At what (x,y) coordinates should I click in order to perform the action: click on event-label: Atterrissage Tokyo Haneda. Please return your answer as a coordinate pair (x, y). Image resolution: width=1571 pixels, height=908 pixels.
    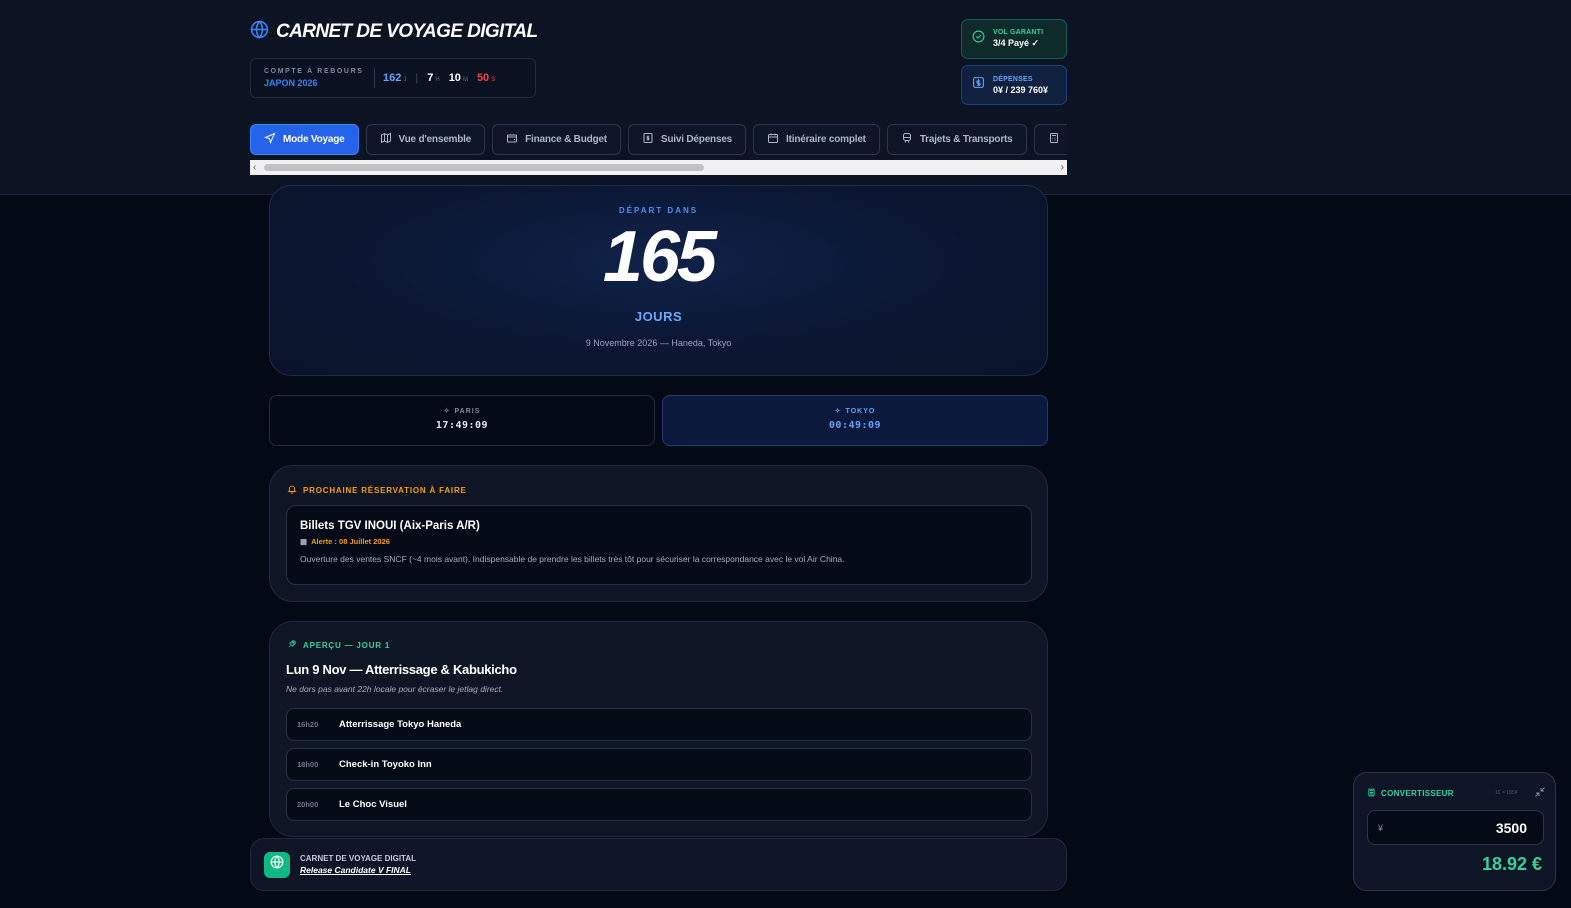
    Looking at the image, I should click on (400, 724).